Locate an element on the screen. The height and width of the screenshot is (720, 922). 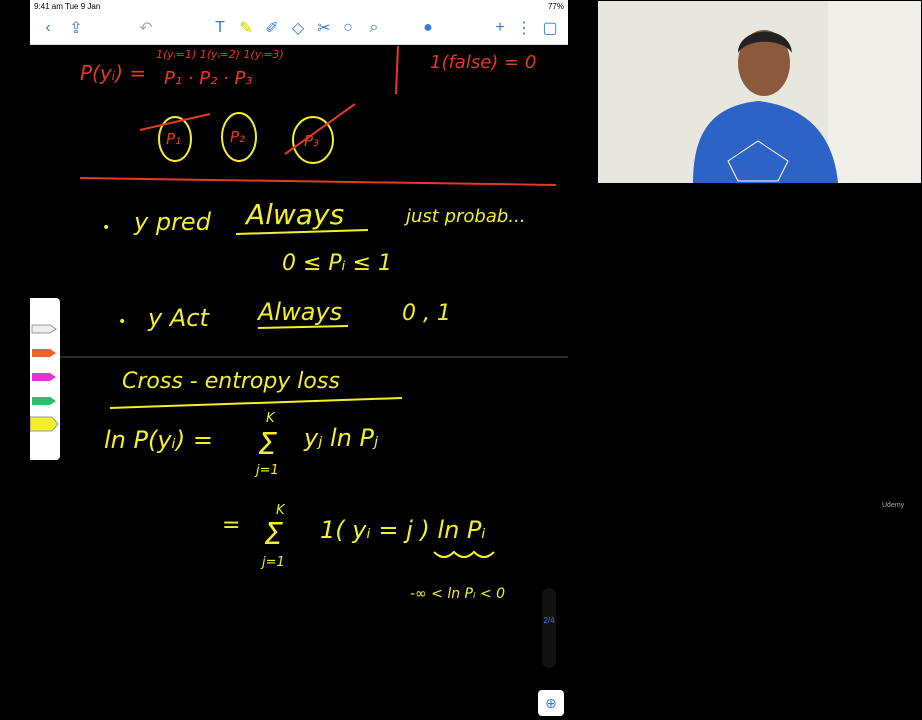
divider-vertical is located at coordinates (397, 70).